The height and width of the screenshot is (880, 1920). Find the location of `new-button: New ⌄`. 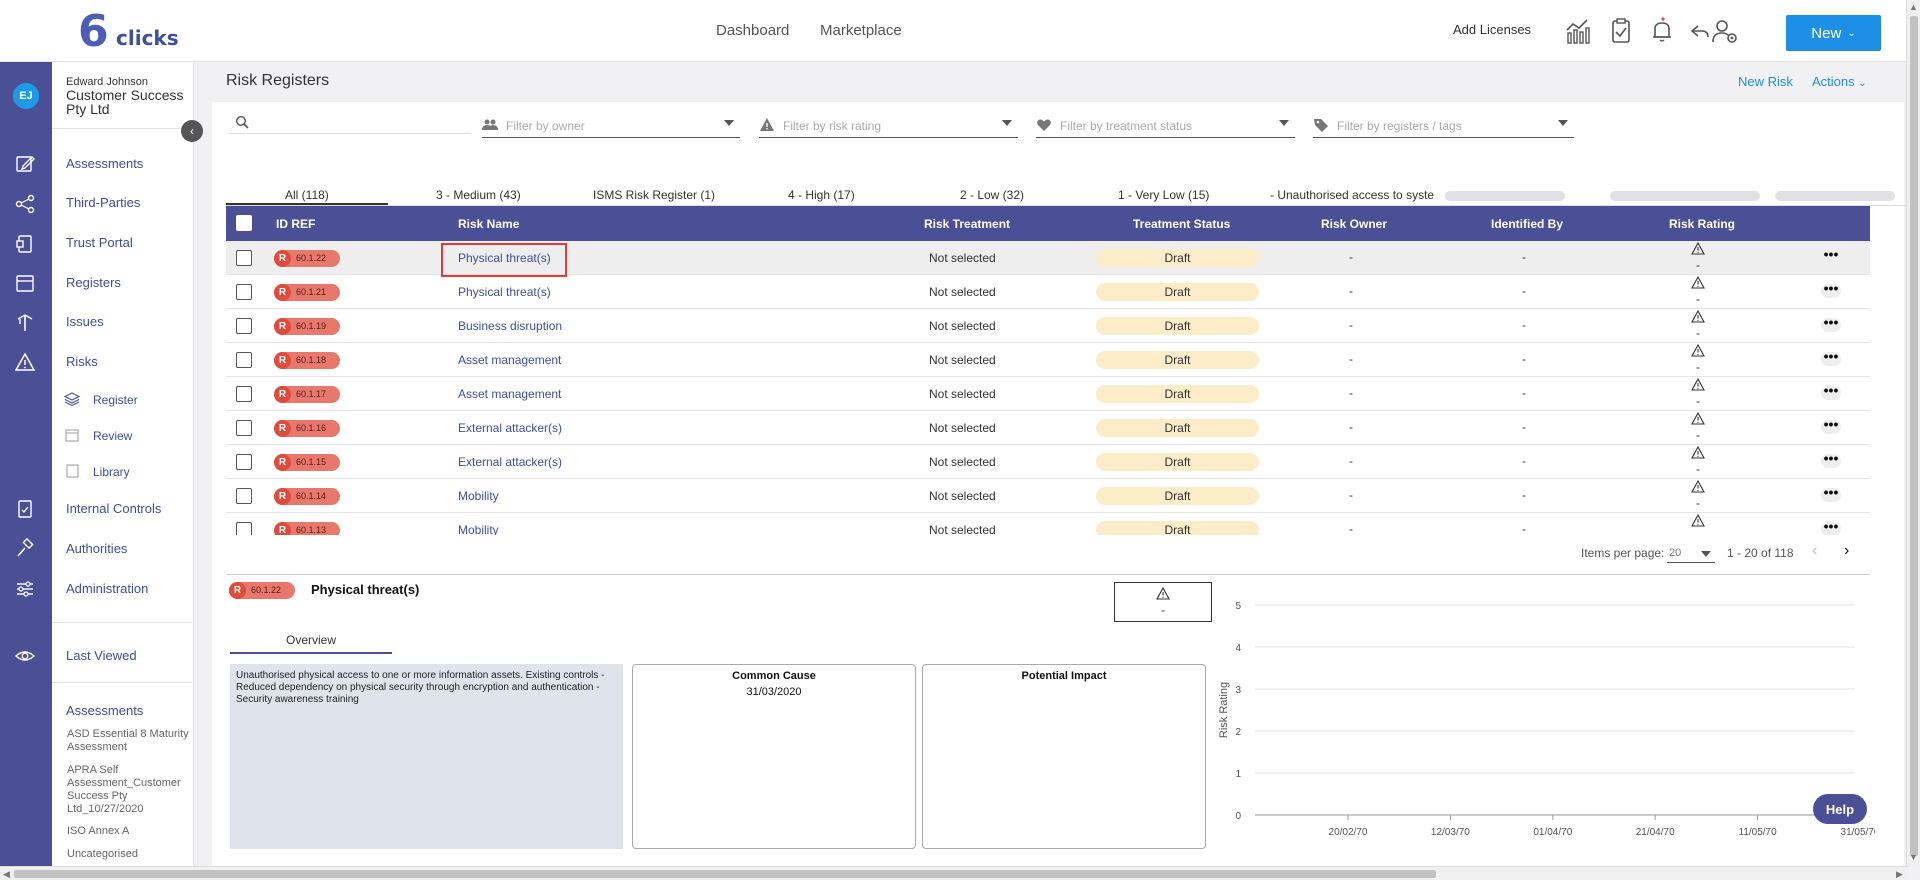

new-button: New ⌄ is located at coordinates (1833, 33).